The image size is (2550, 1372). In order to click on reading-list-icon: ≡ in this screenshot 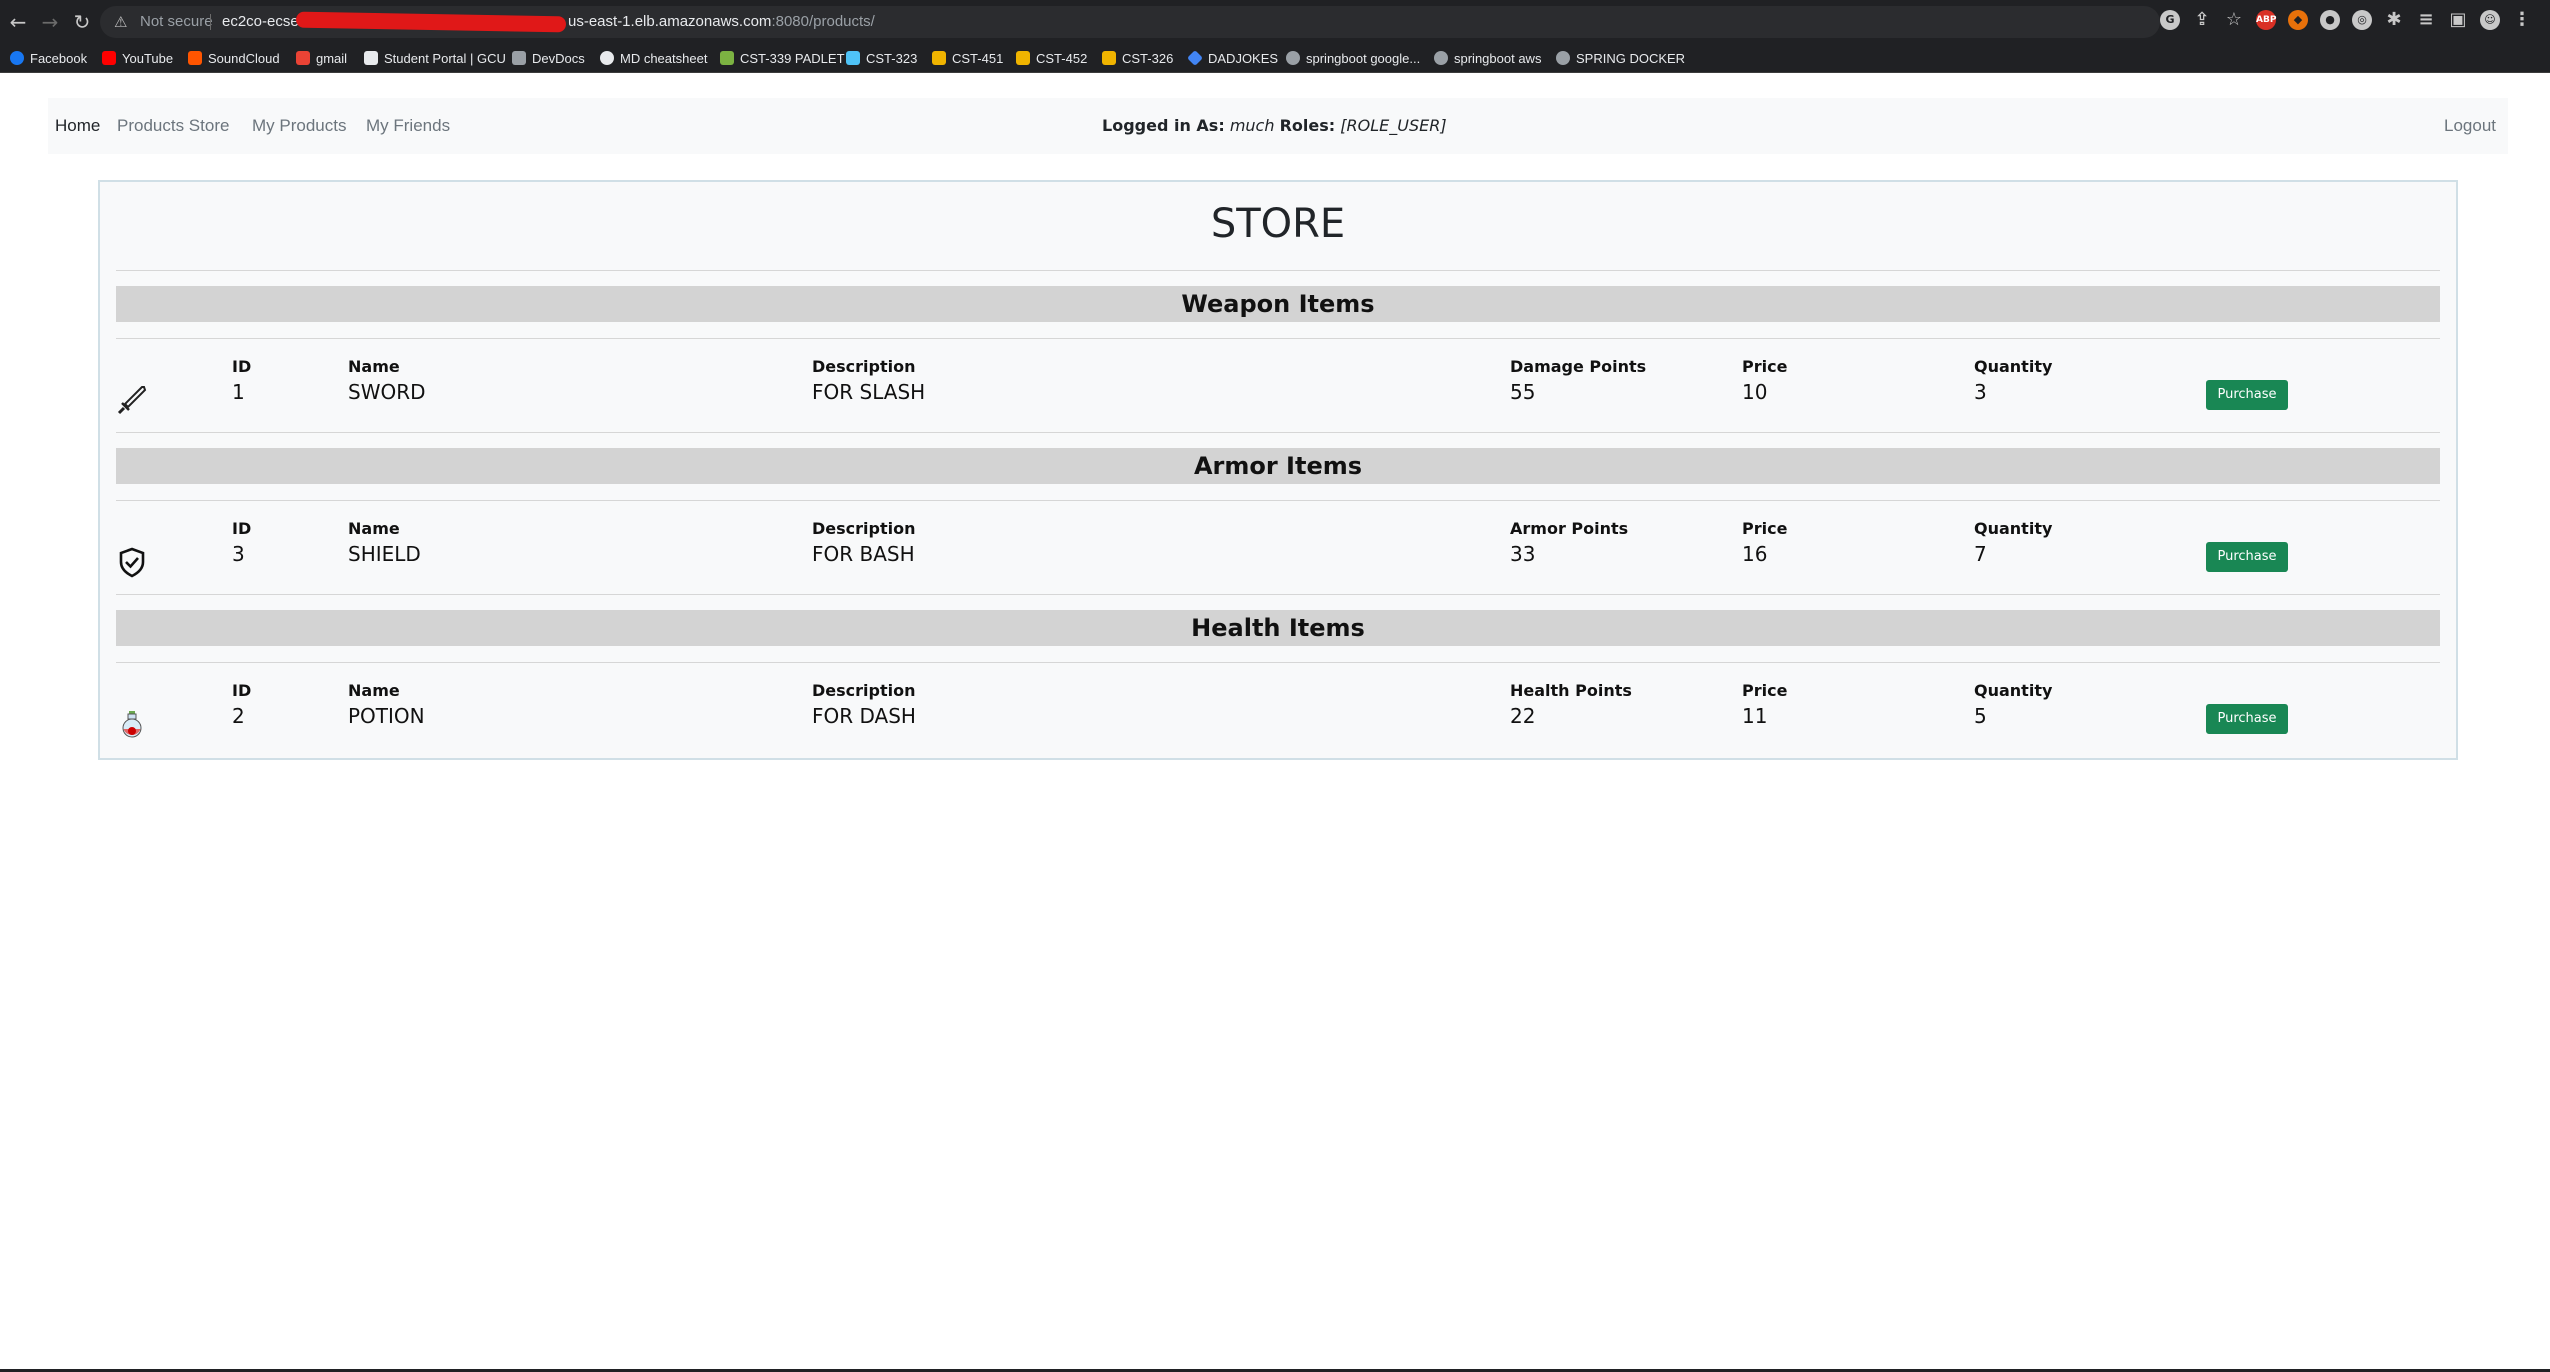, I will do `click(2426, 20)`.